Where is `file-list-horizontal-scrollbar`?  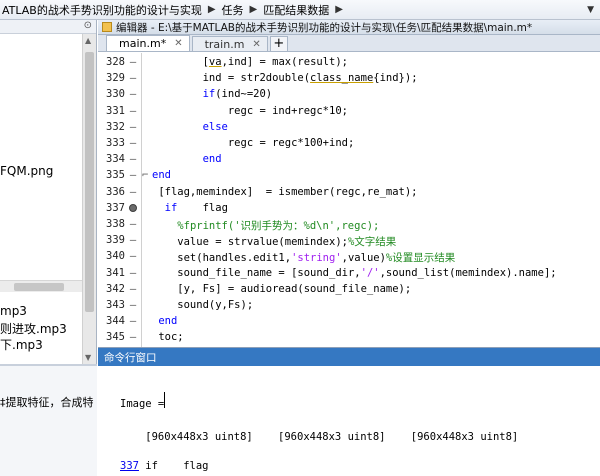
file-list-horizontal-scrollbar is located at coordinates (41, 286).